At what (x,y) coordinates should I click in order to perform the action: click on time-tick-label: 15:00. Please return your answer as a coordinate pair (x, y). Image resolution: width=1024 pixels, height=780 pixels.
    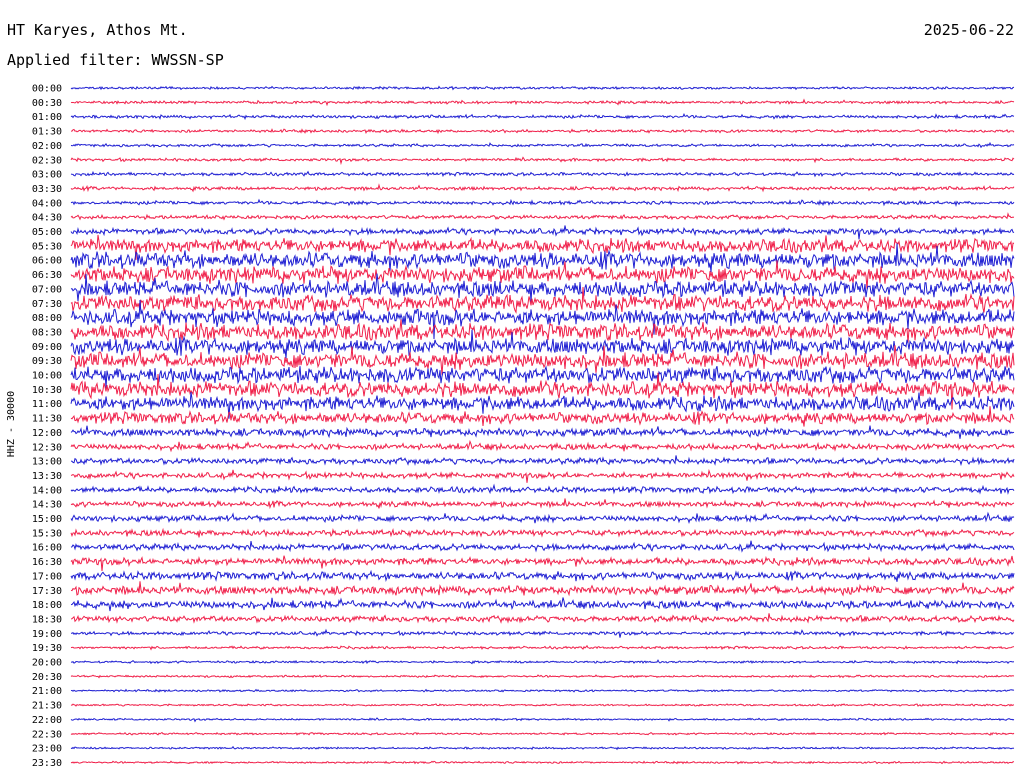
    Looking at the image, I should click on (47, 519).